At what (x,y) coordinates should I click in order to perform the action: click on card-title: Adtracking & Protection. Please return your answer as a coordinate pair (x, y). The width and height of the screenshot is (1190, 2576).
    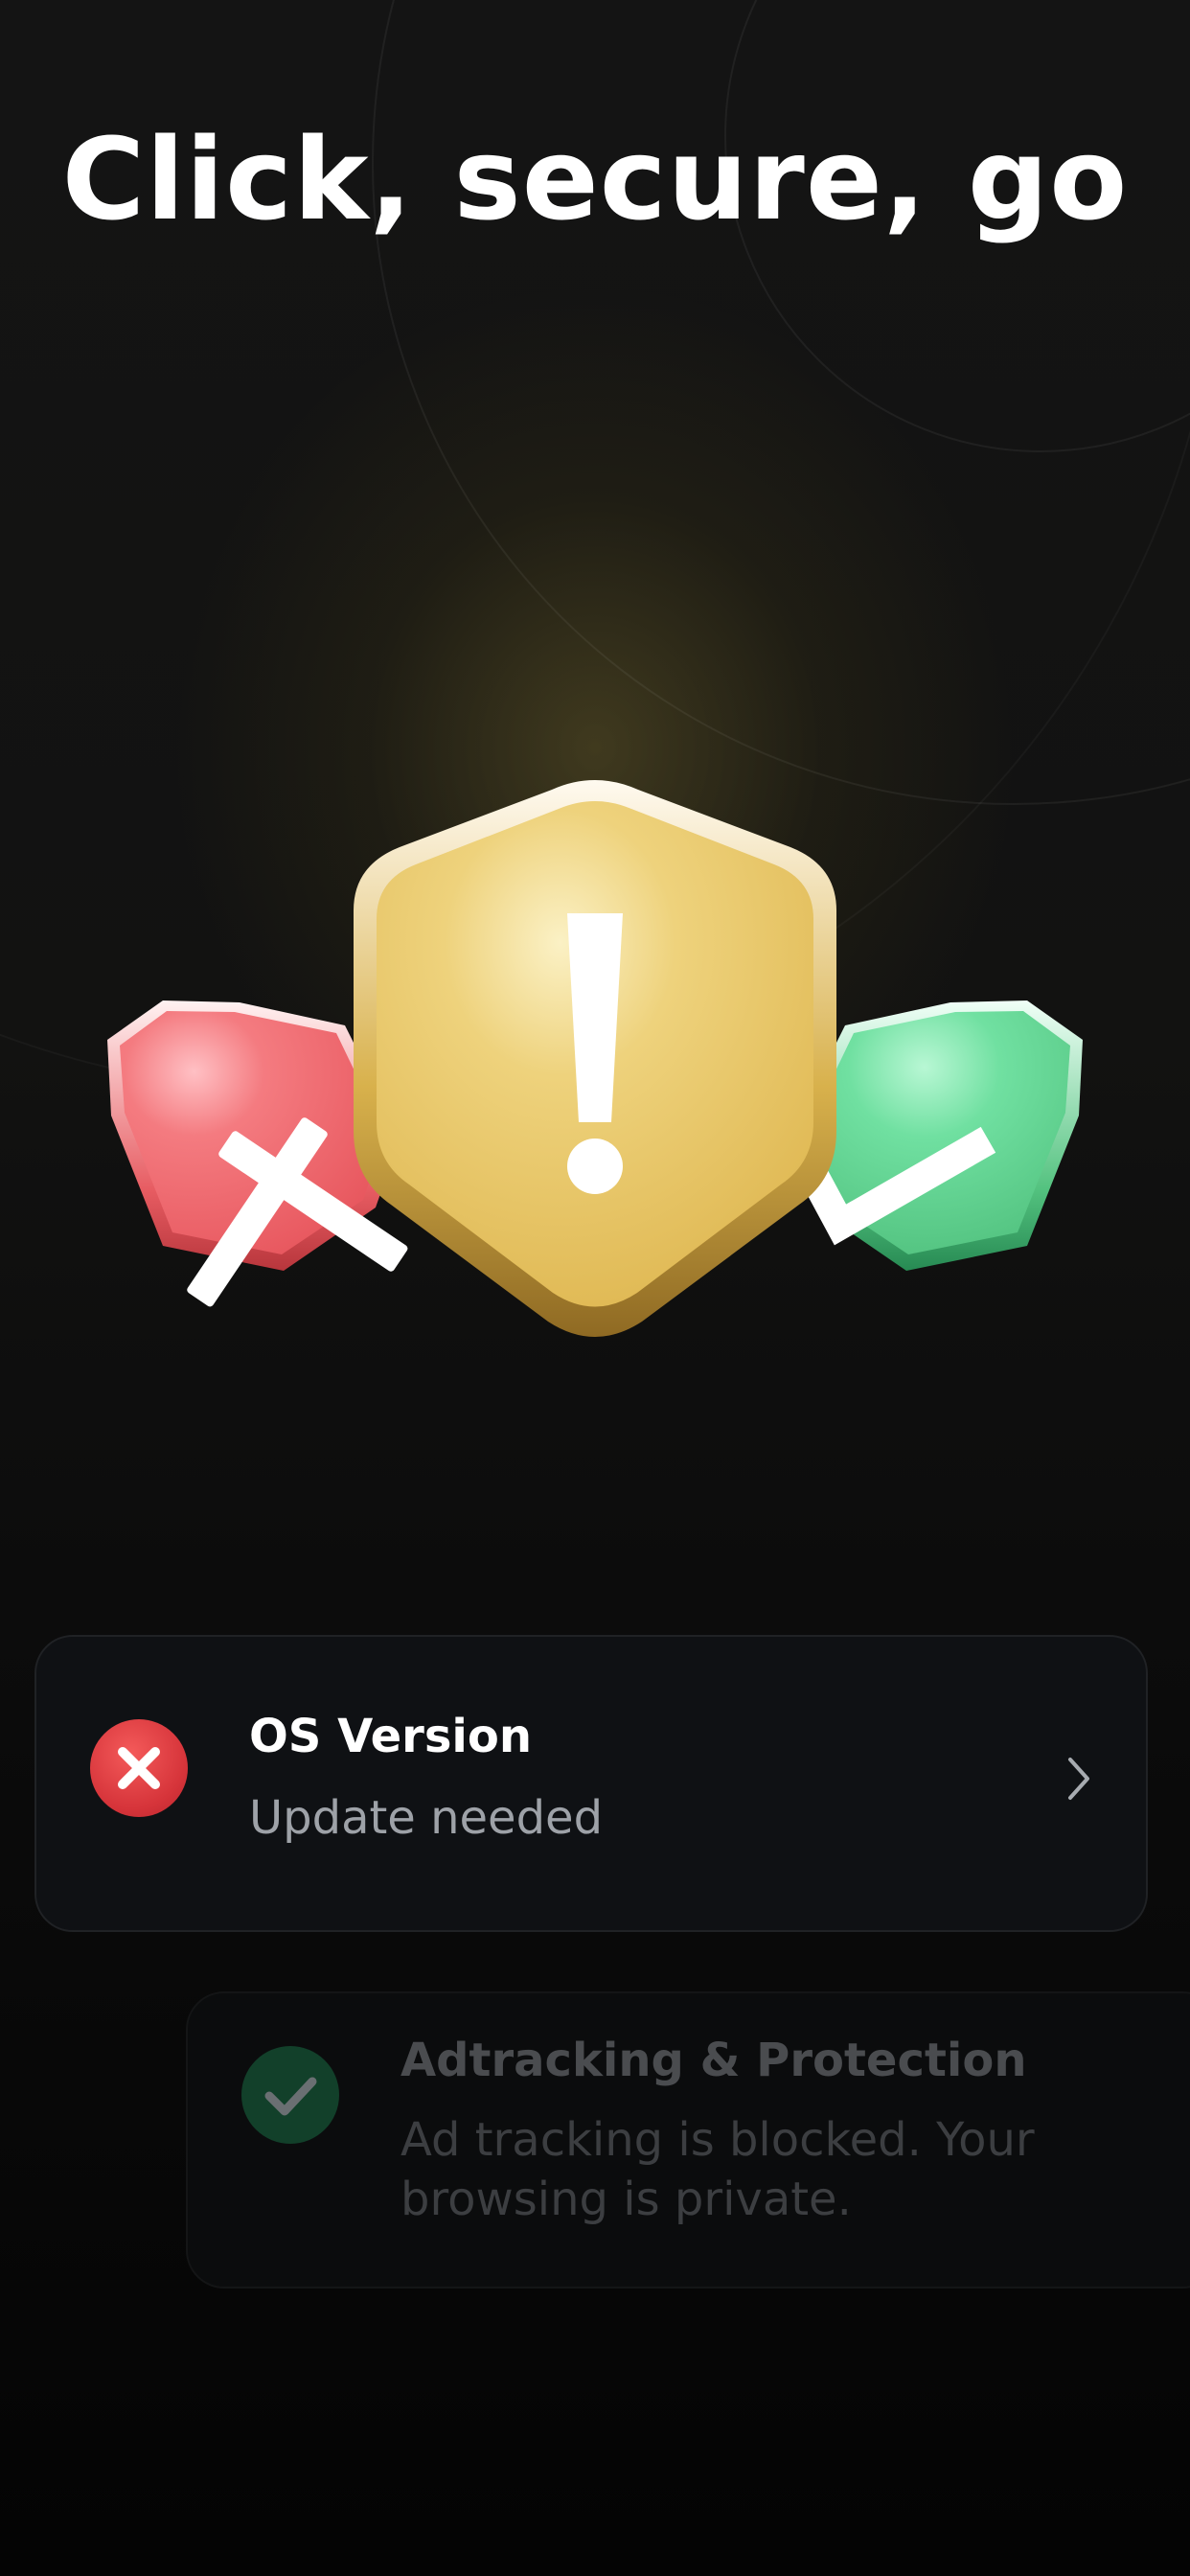
    Looking at the image, I should click on (714, 2060).